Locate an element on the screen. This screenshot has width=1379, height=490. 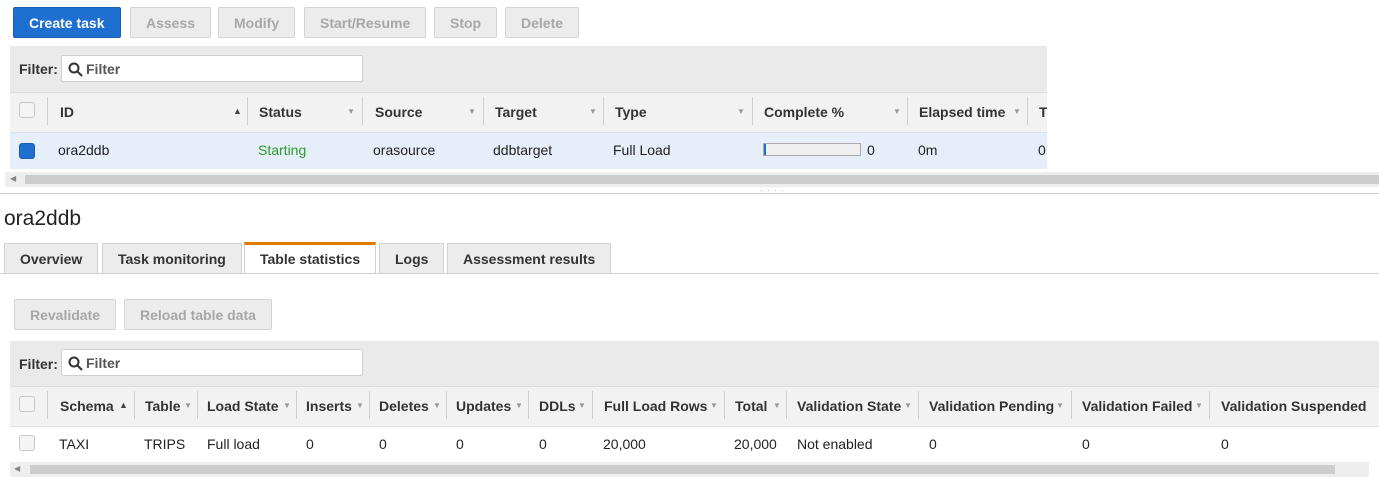
col-type: Type is located at coordinates (631, 112).